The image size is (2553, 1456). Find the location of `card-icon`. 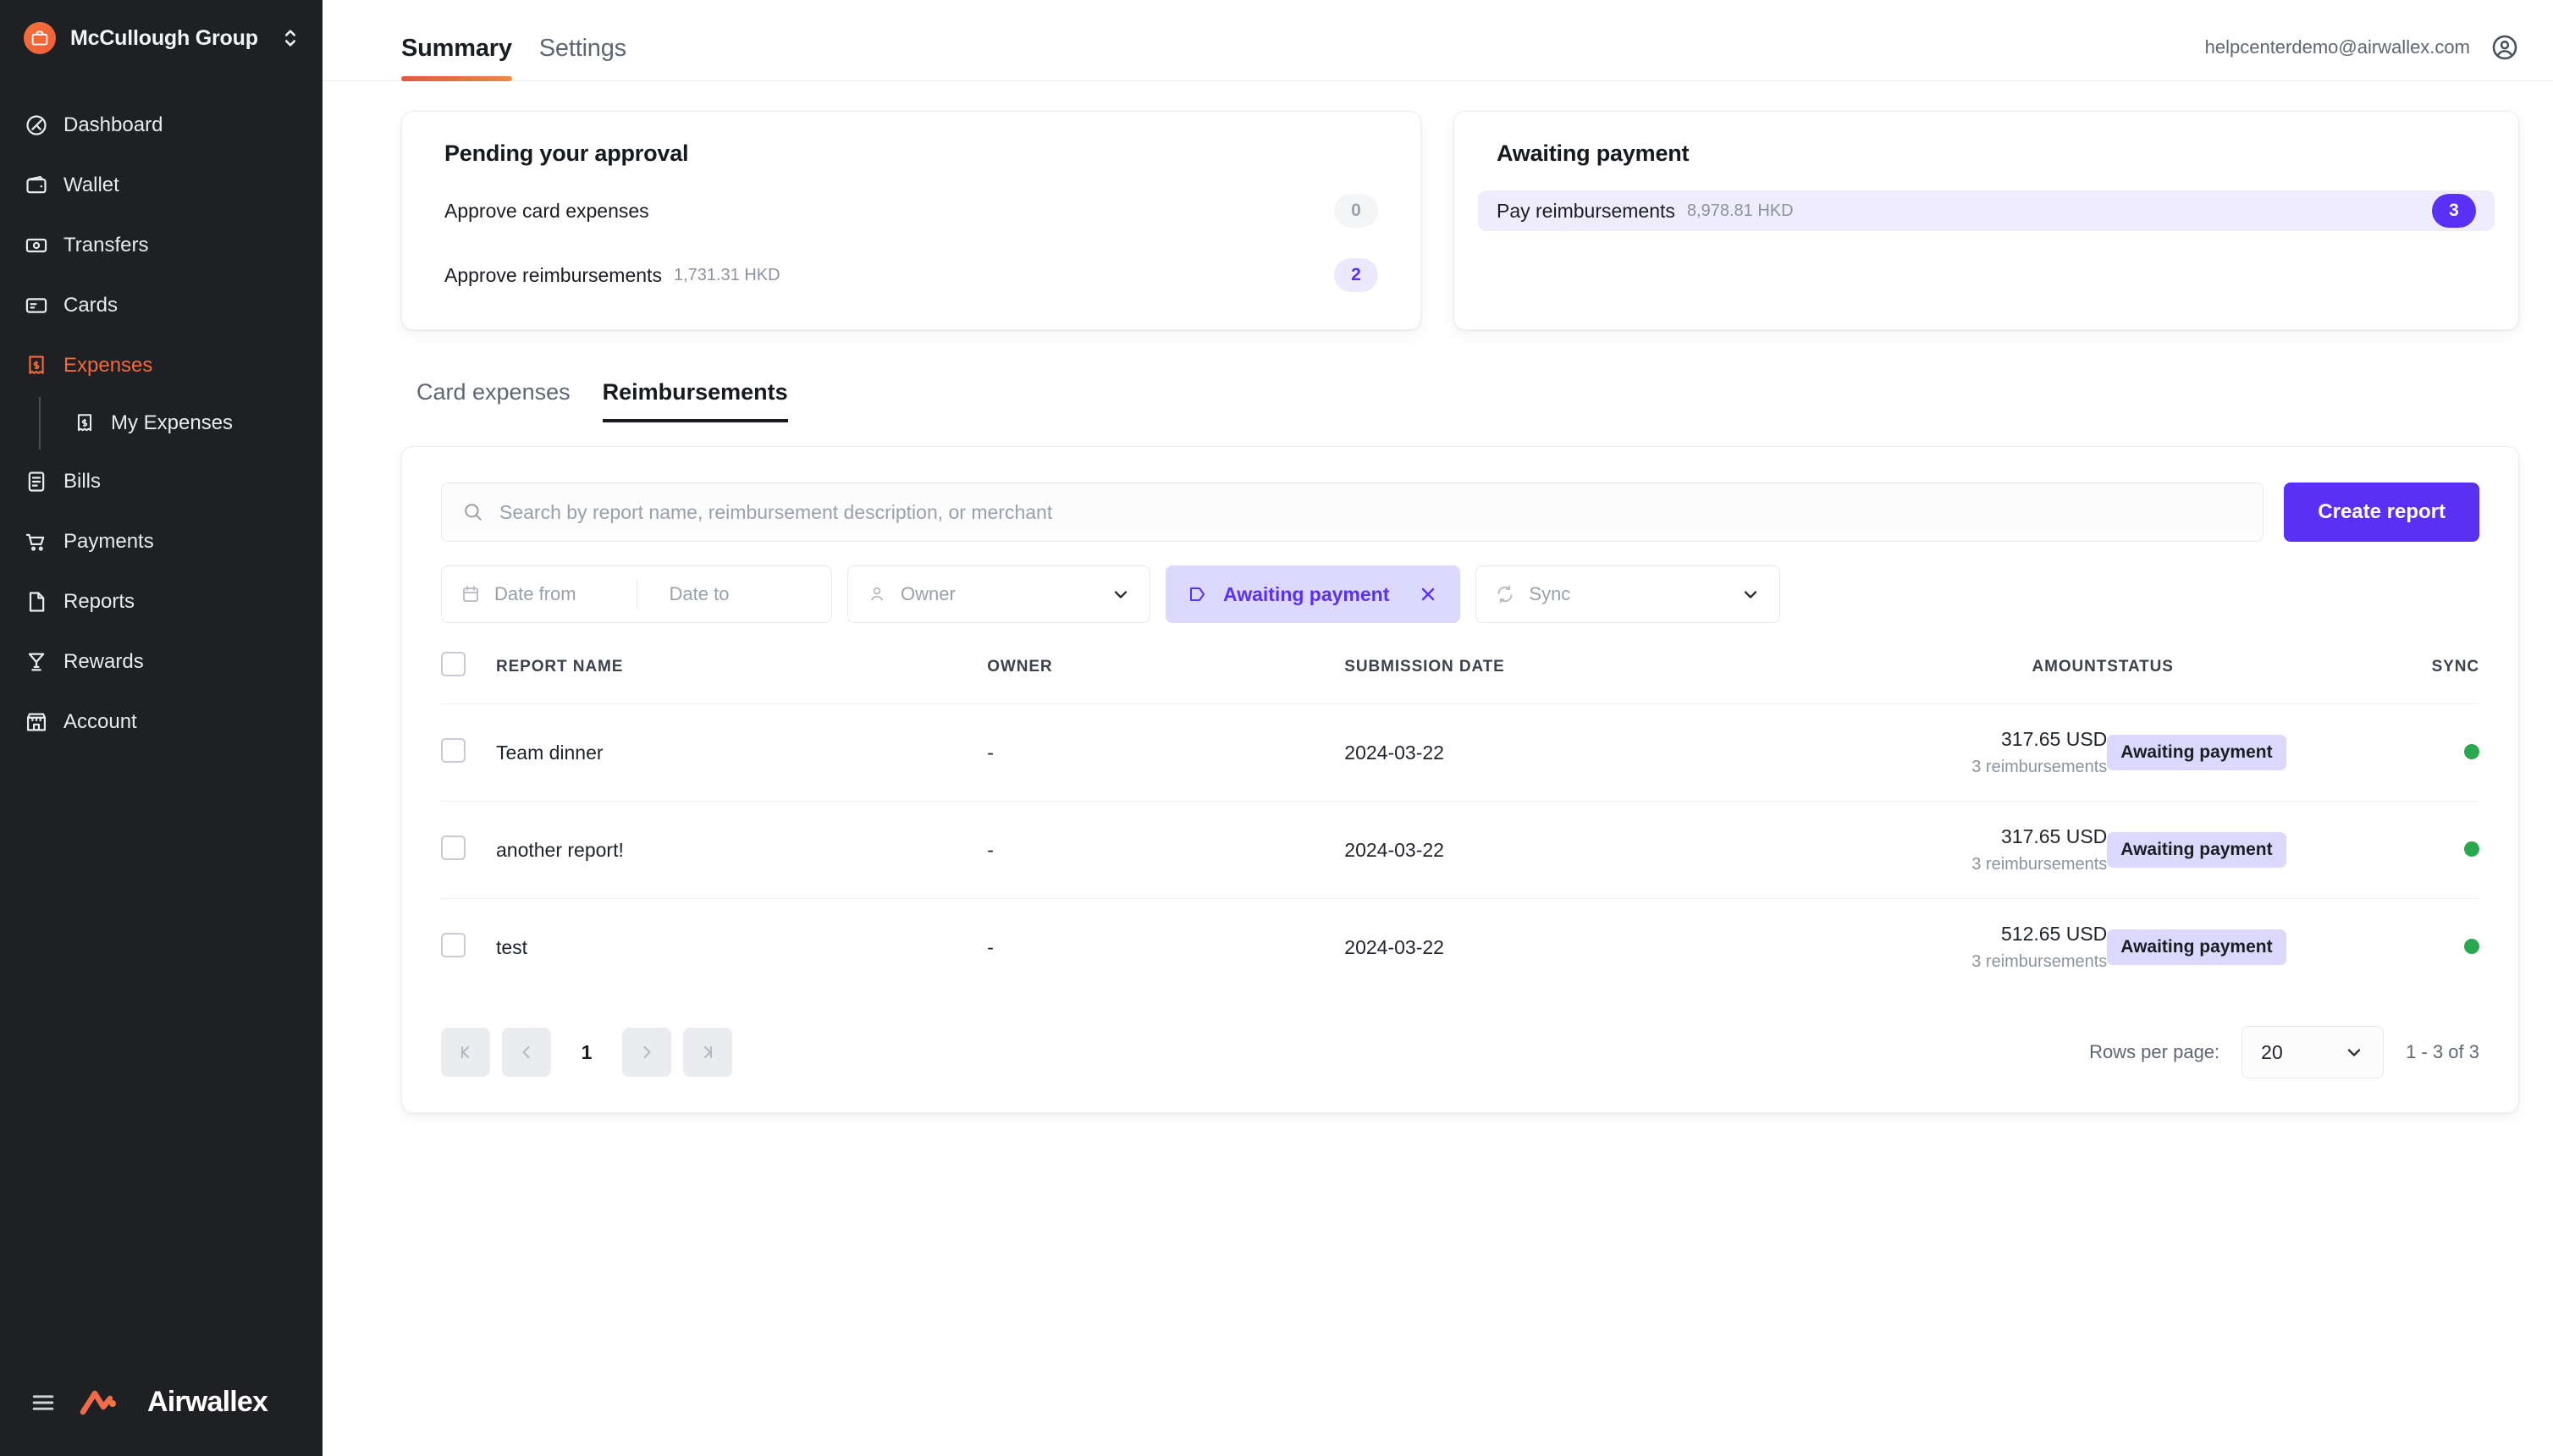

card-icon is located at coordinates (36, 305).